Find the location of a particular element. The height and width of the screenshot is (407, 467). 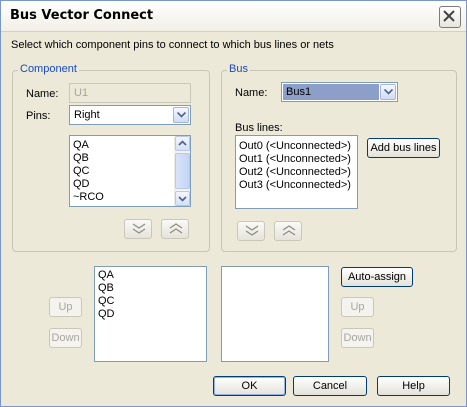

pins-list-item: ~ is located at coordinates (76, 205).